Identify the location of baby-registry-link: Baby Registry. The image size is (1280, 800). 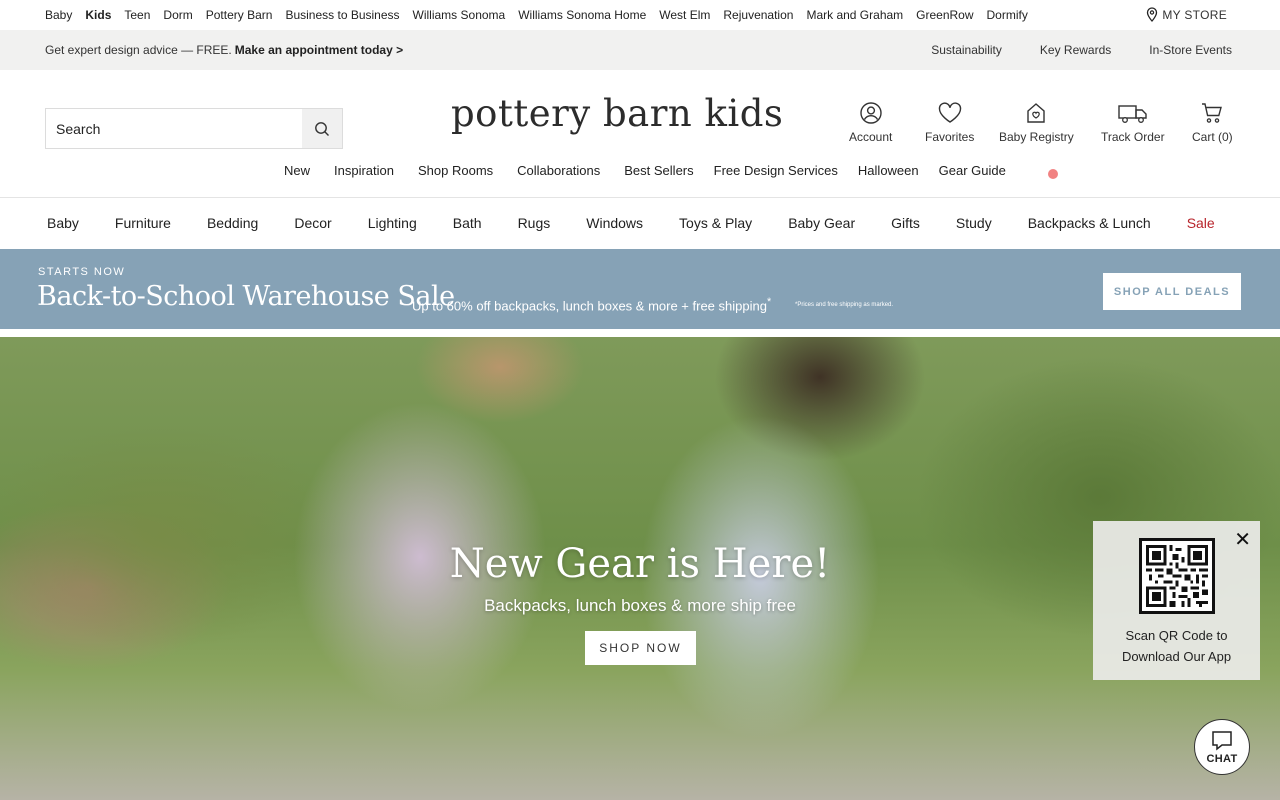
(1036, 122).